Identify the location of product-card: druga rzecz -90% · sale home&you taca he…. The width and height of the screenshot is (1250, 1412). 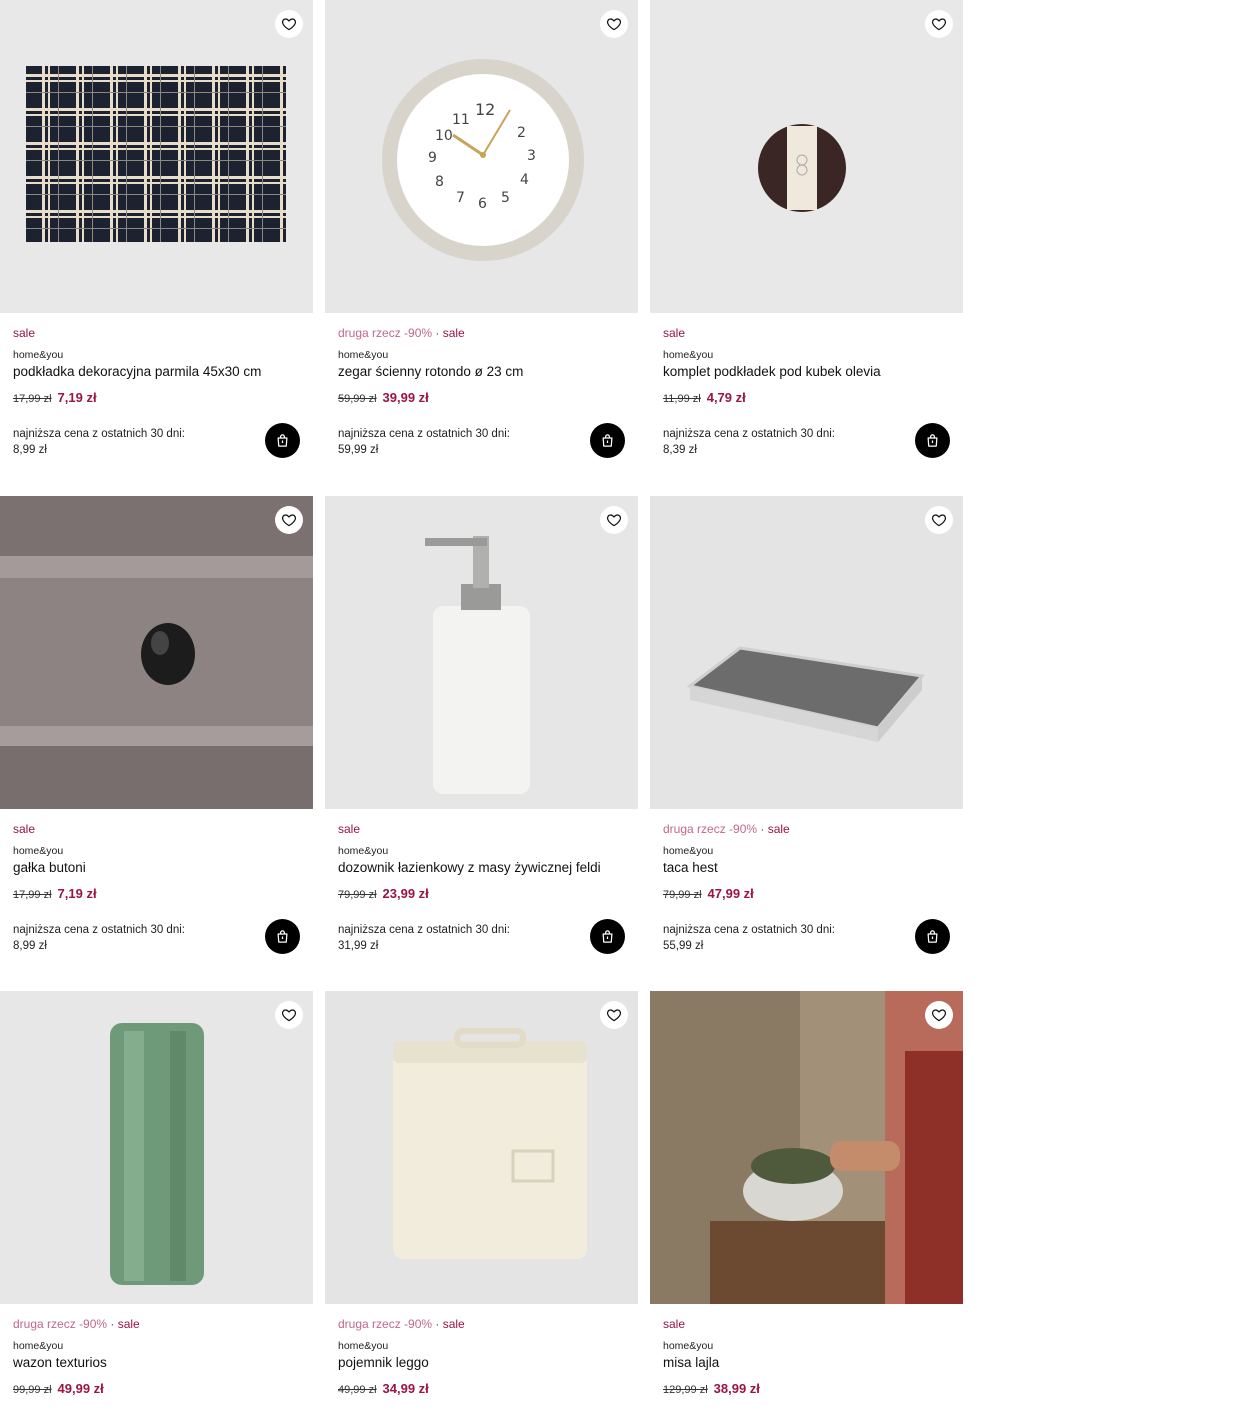
(806, 744).